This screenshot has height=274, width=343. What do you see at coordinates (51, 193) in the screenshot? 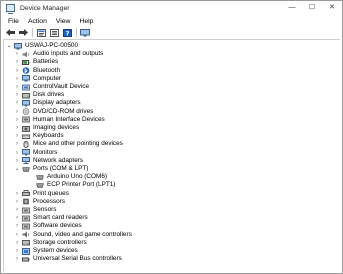
I see `tree-item-label: Print queues` at bounding box center [51, 193].